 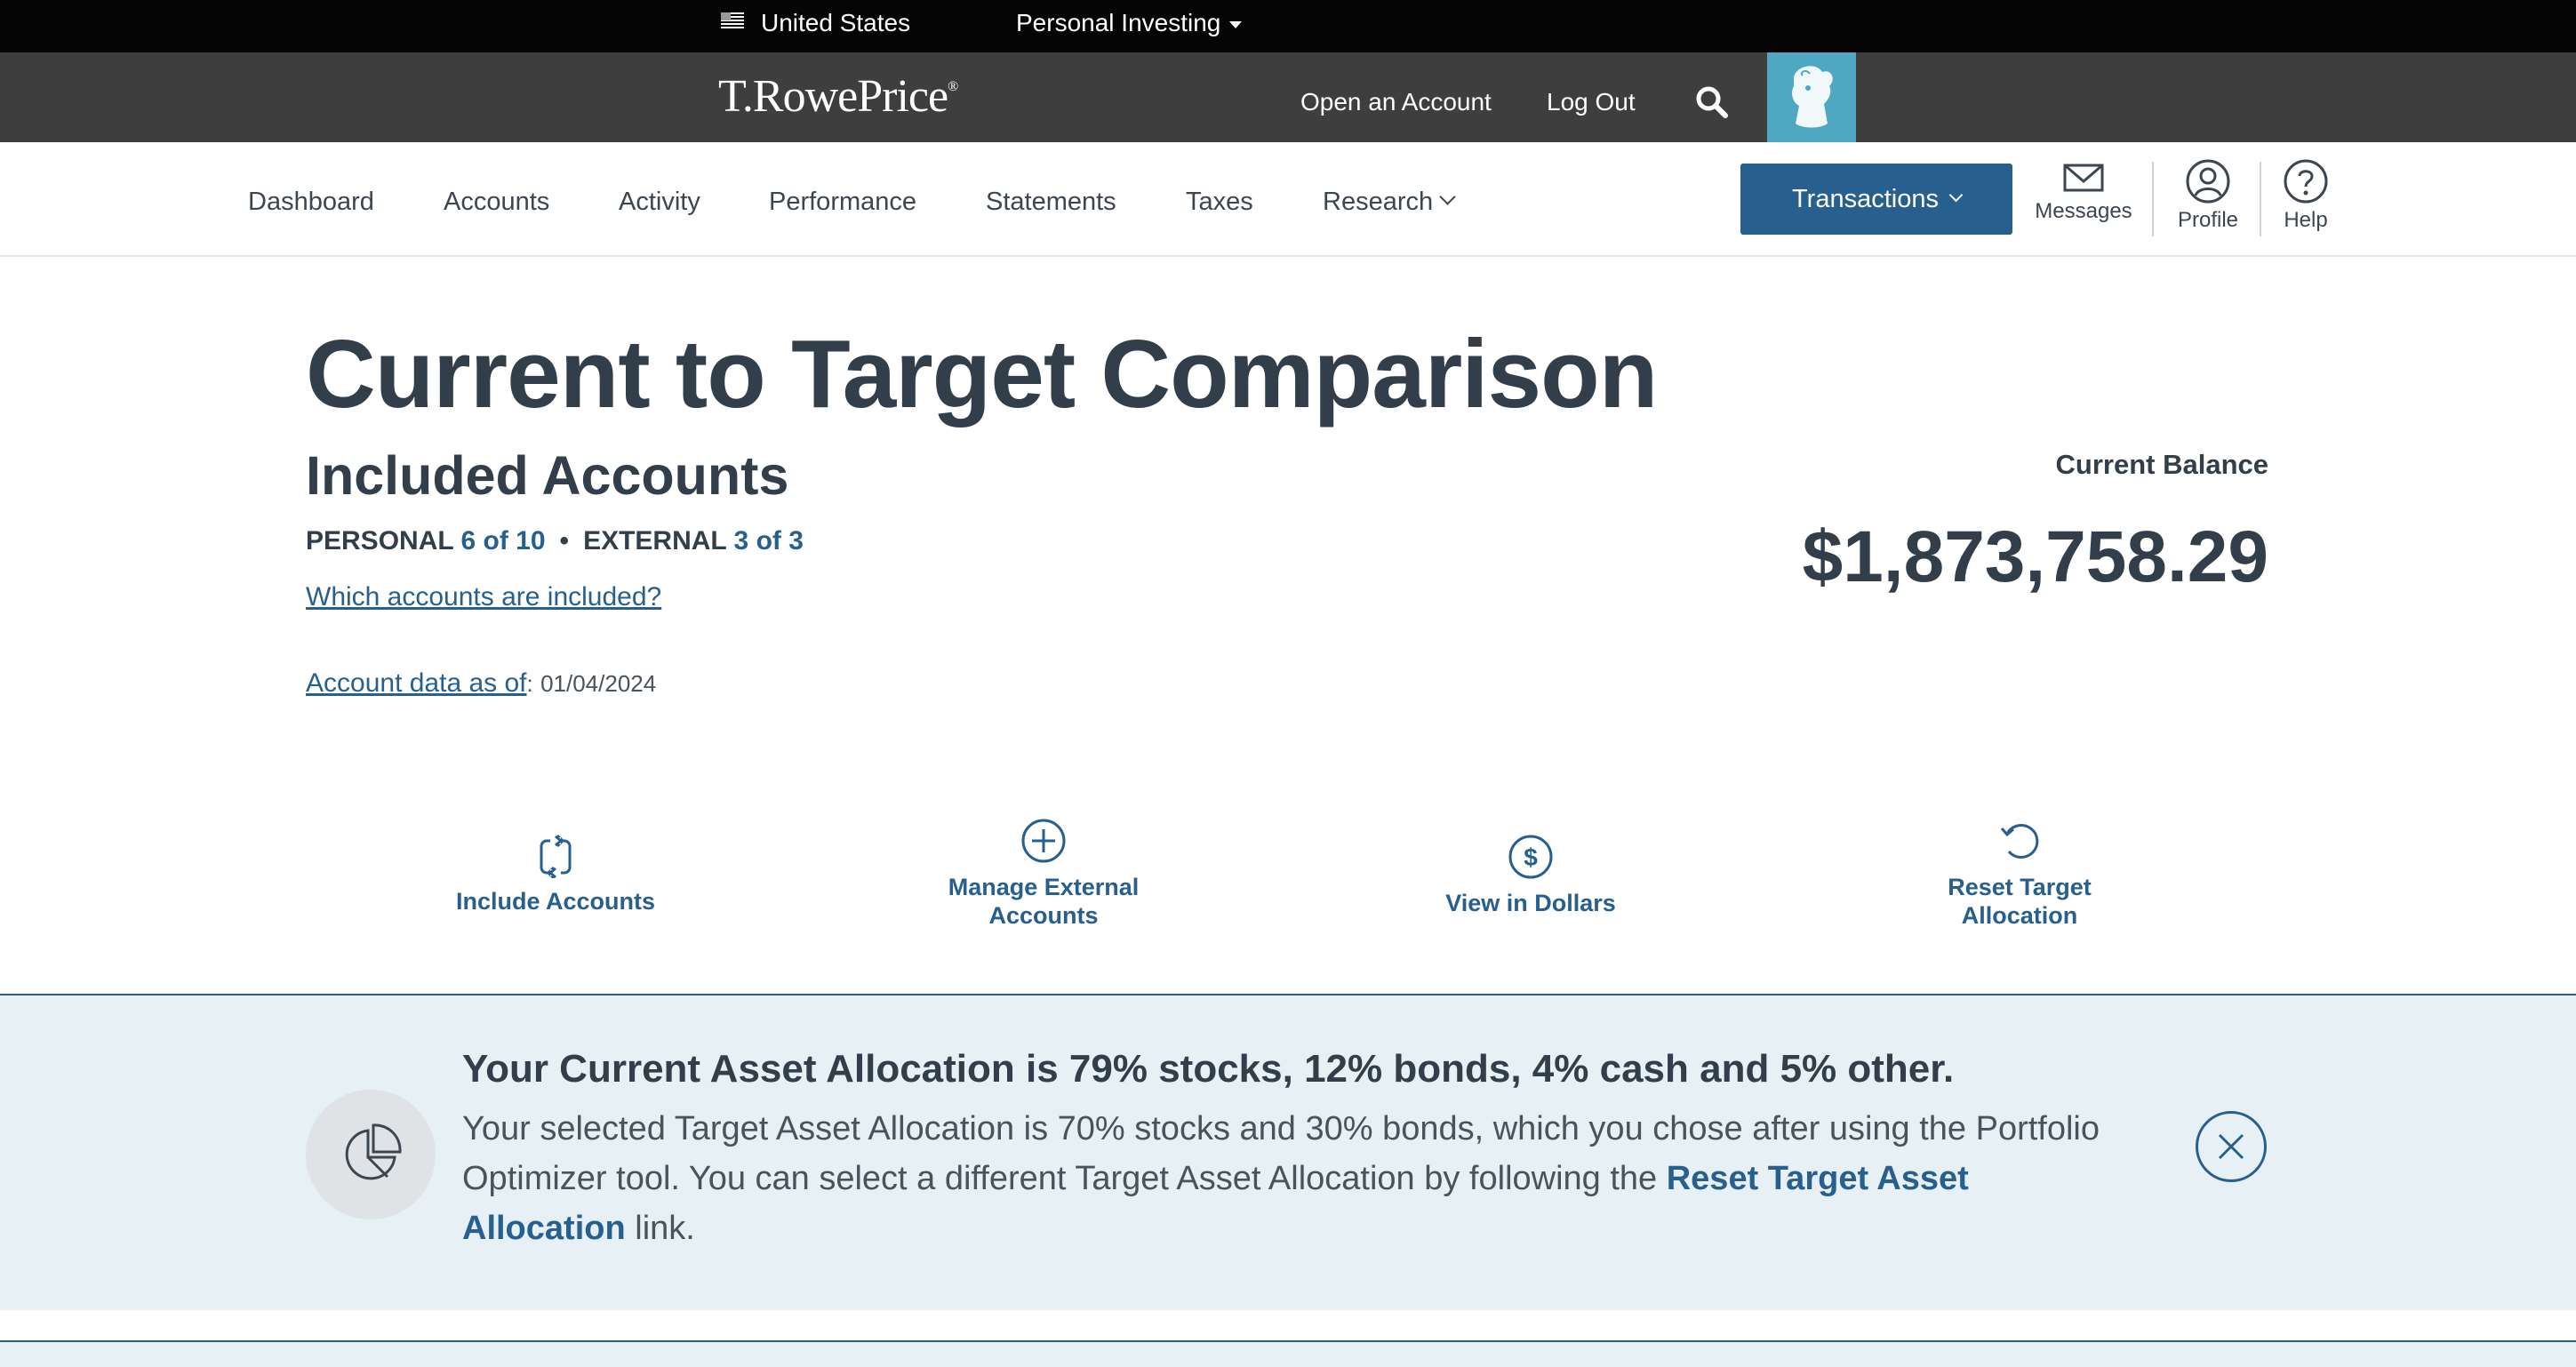 What do you see at coordinates (1236, 24) in the screenshot?
I see `caret-down-icon` at bounding box center [1236, 24].